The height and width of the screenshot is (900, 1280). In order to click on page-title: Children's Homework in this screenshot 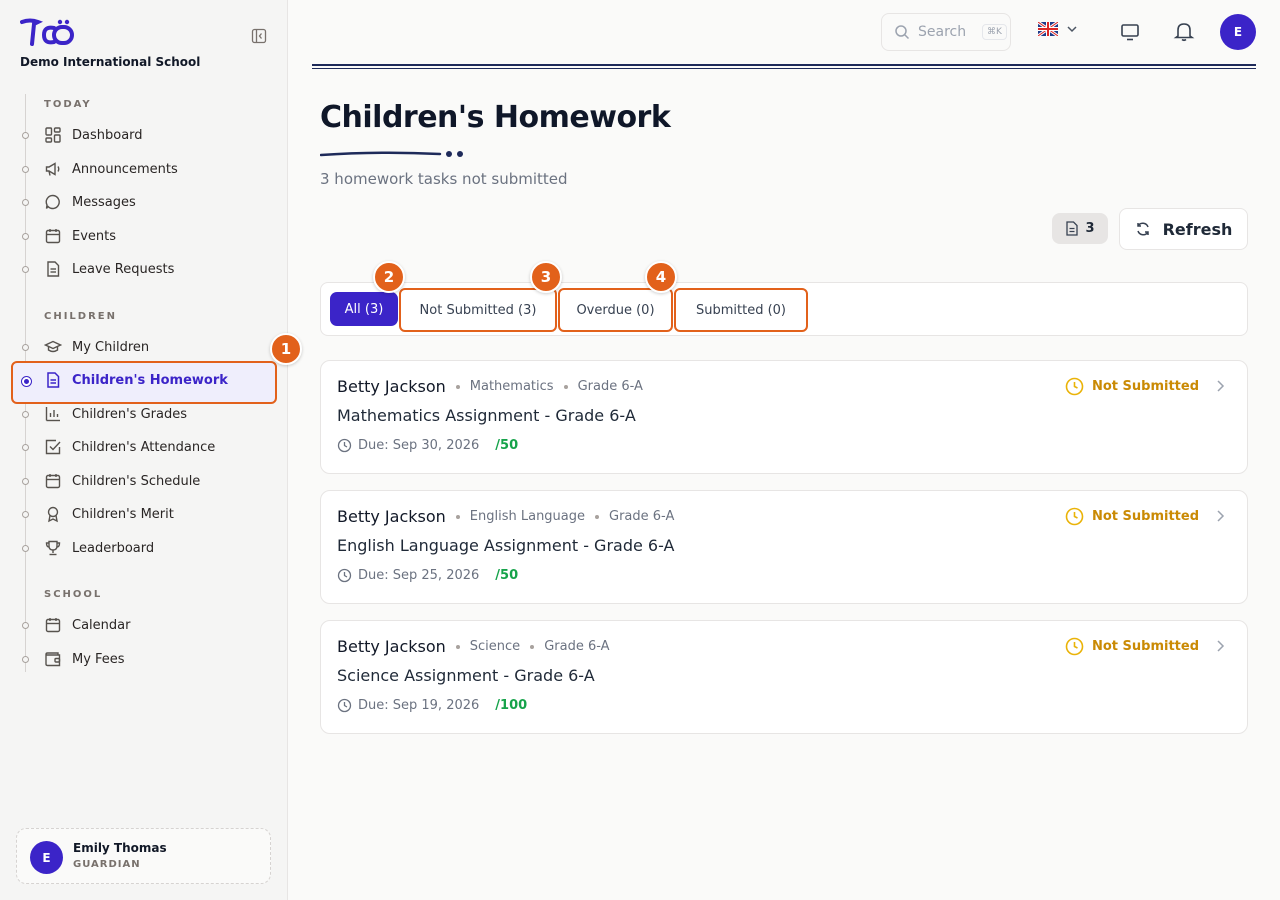, I will do `click(495, 117)`.